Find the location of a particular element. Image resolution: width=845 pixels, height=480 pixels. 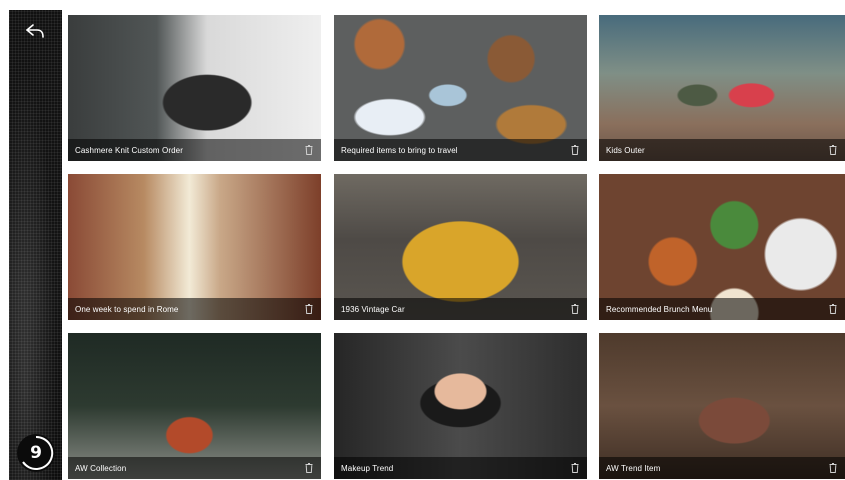

card-title: Kids Outer is located at coordinates (625, 150).